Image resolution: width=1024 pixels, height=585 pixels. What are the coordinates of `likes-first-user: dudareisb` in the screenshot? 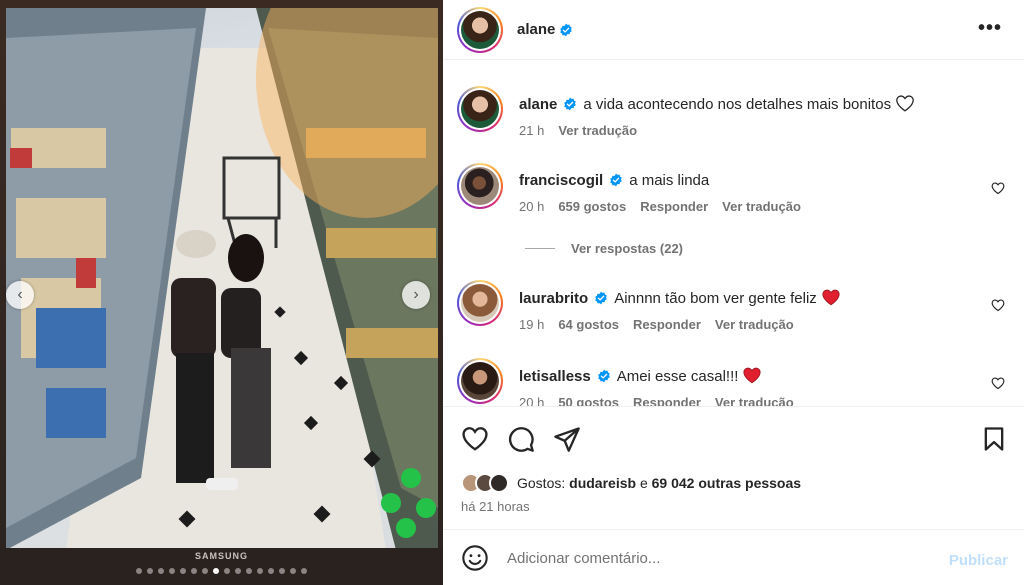 It's located at (602, 483).